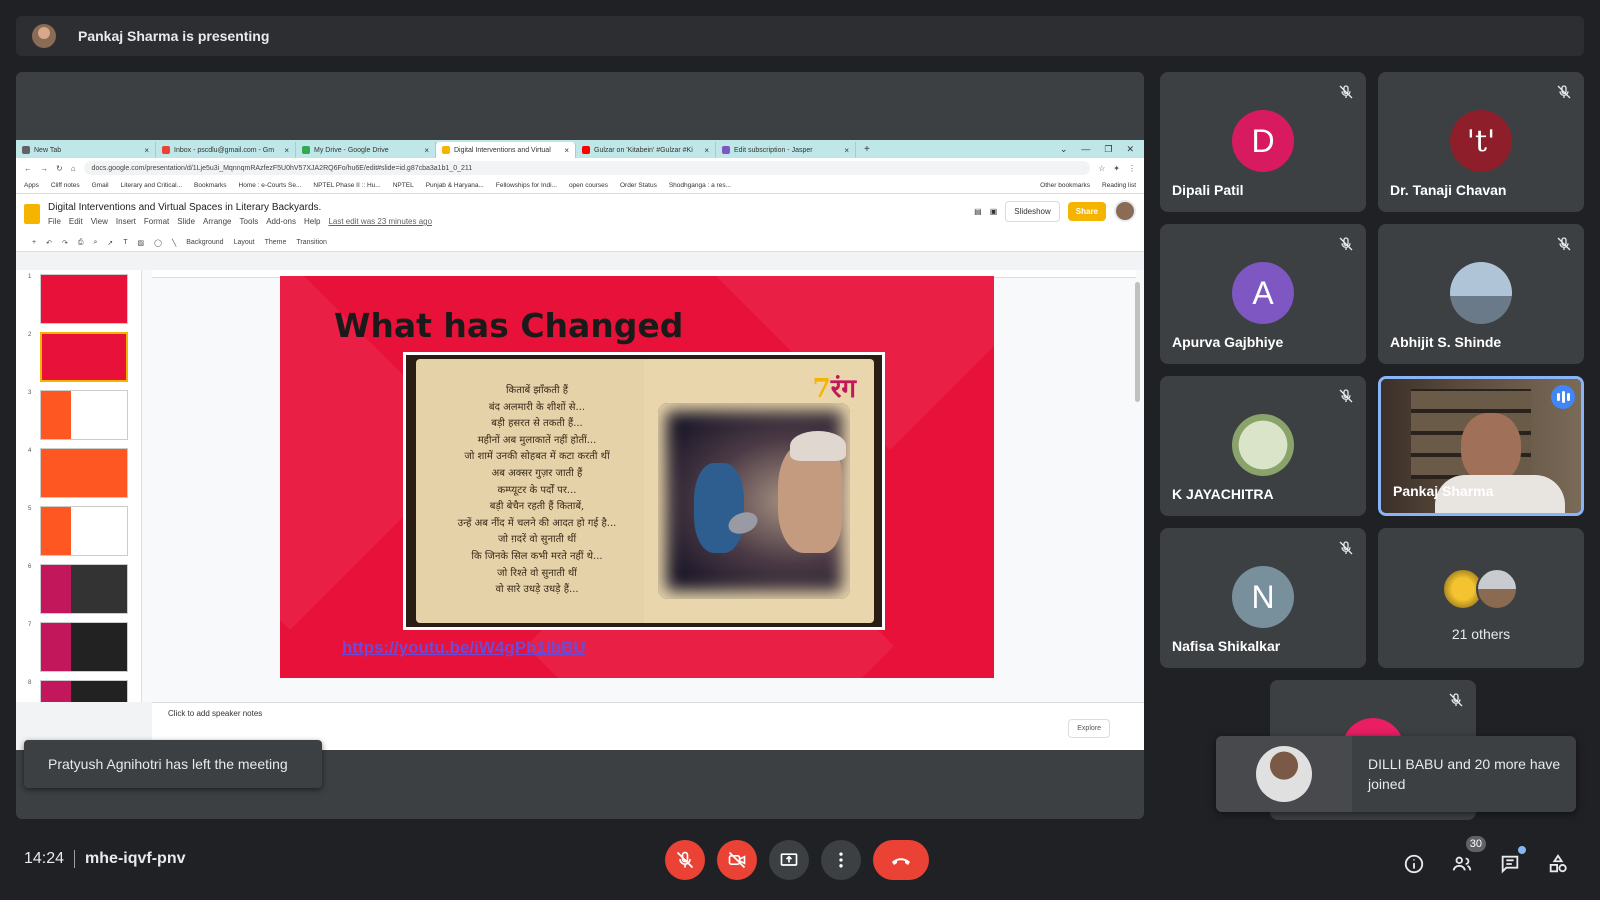 Image resolution: width=1600 pixels, height=900 pixels. What do you see at coordinates (135, 859) in the screenshot?
I see `meeting-code: mhe-iqvf-pnv` at bounding box center [135, 859].